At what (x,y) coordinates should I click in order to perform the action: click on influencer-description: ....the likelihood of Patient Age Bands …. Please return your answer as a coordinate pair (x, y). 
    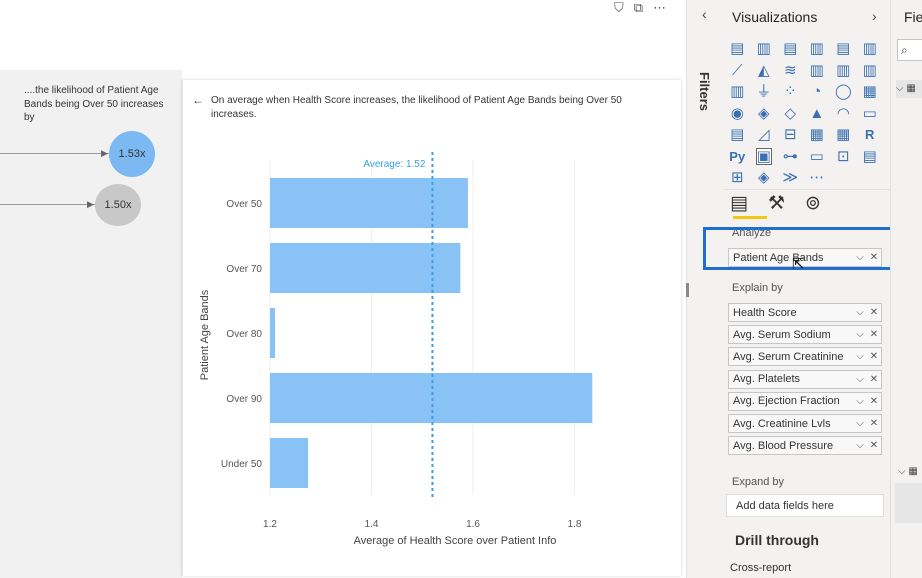
    Looking at the image, I should click on (94, 104).